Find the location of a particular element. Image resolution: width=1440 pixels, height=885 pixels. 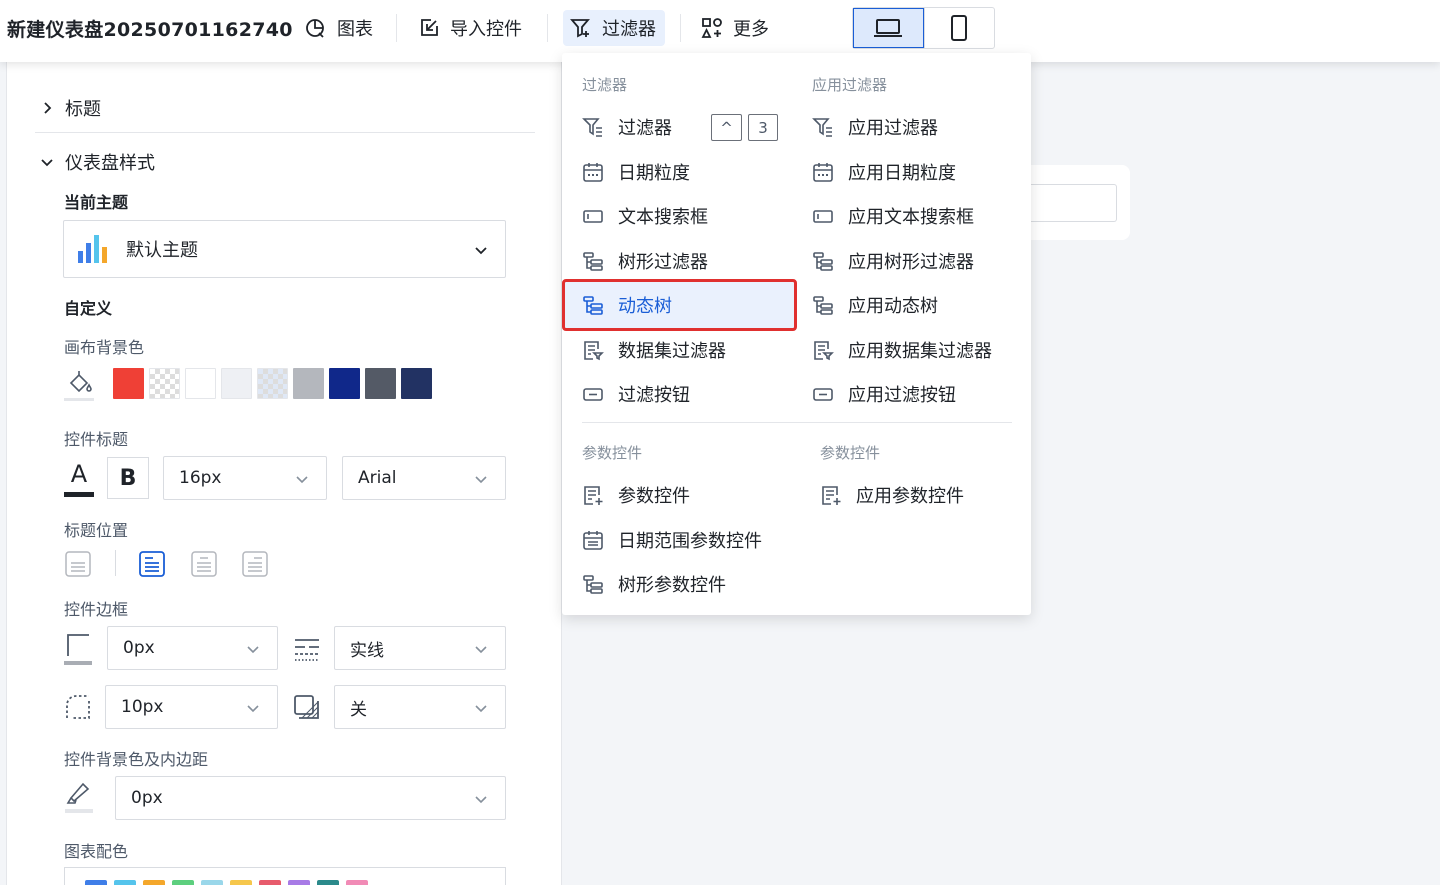

menu-item-apply-date-granularity: 应用日期粒度 is located at coordinates (884, 172).